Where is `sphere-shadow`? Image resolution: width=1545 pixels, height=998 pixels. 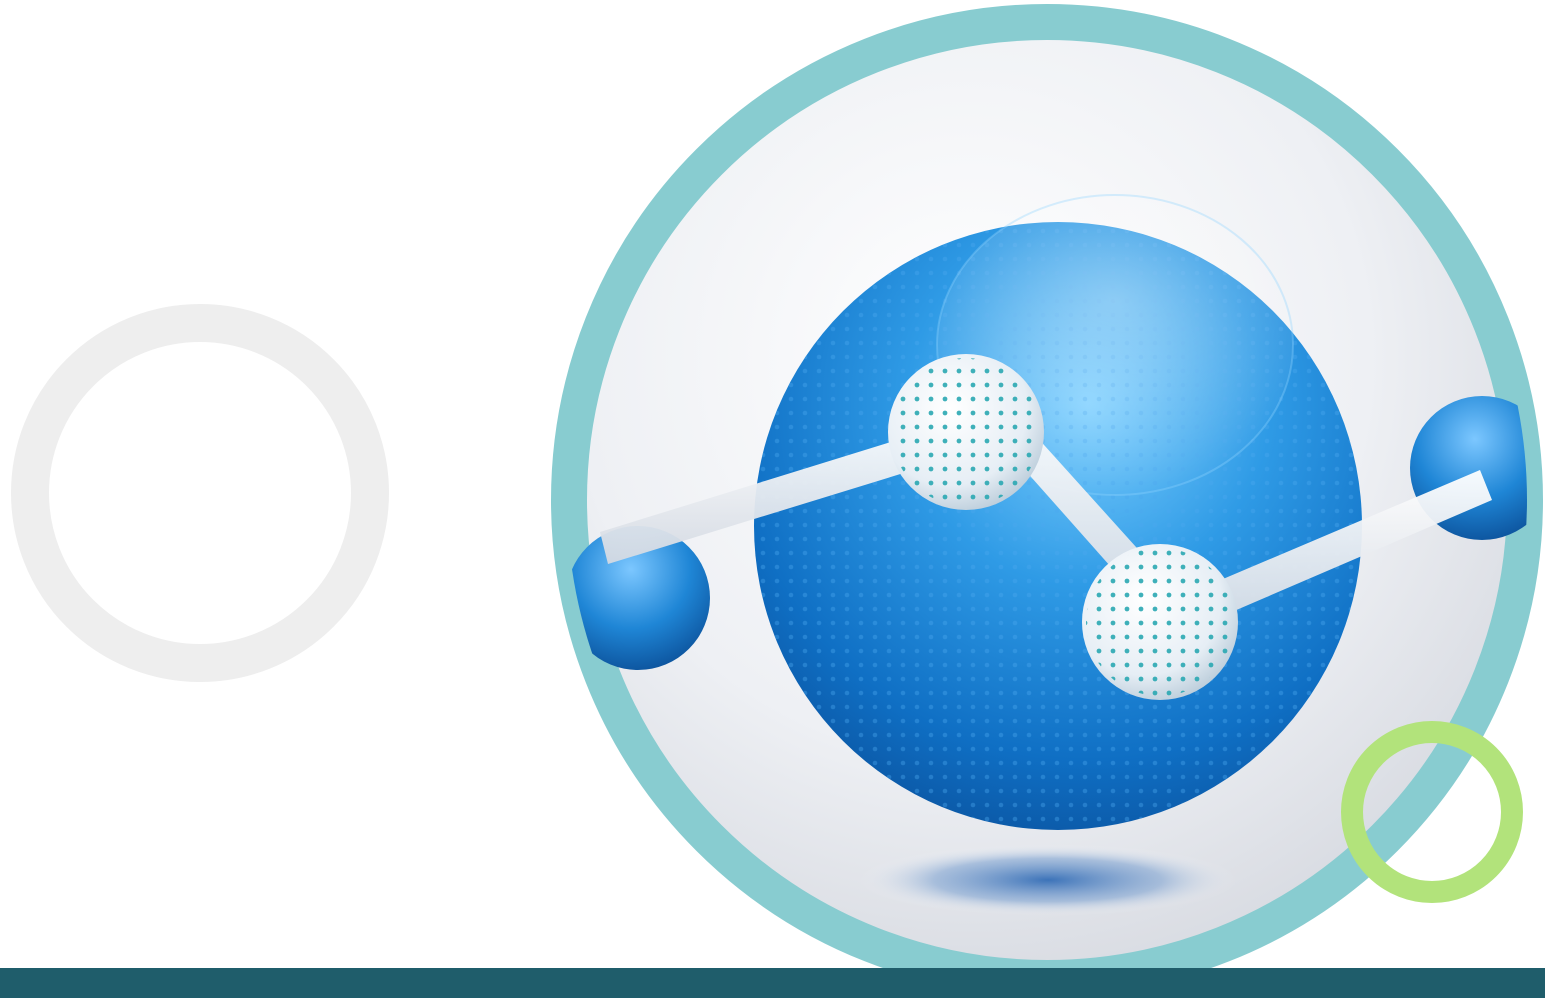
sphere-shadow is located at coordinates (1048, 880).